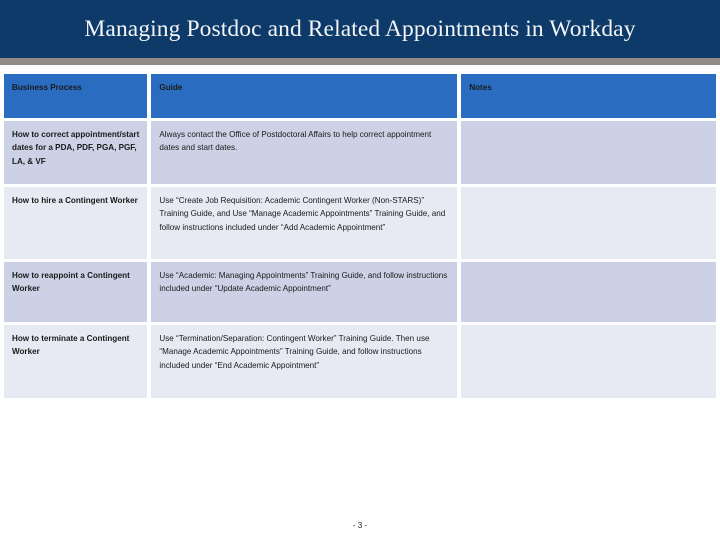  I want to click on cell-business-process: How to terminate a Contingent Worker, so click(76, 361).